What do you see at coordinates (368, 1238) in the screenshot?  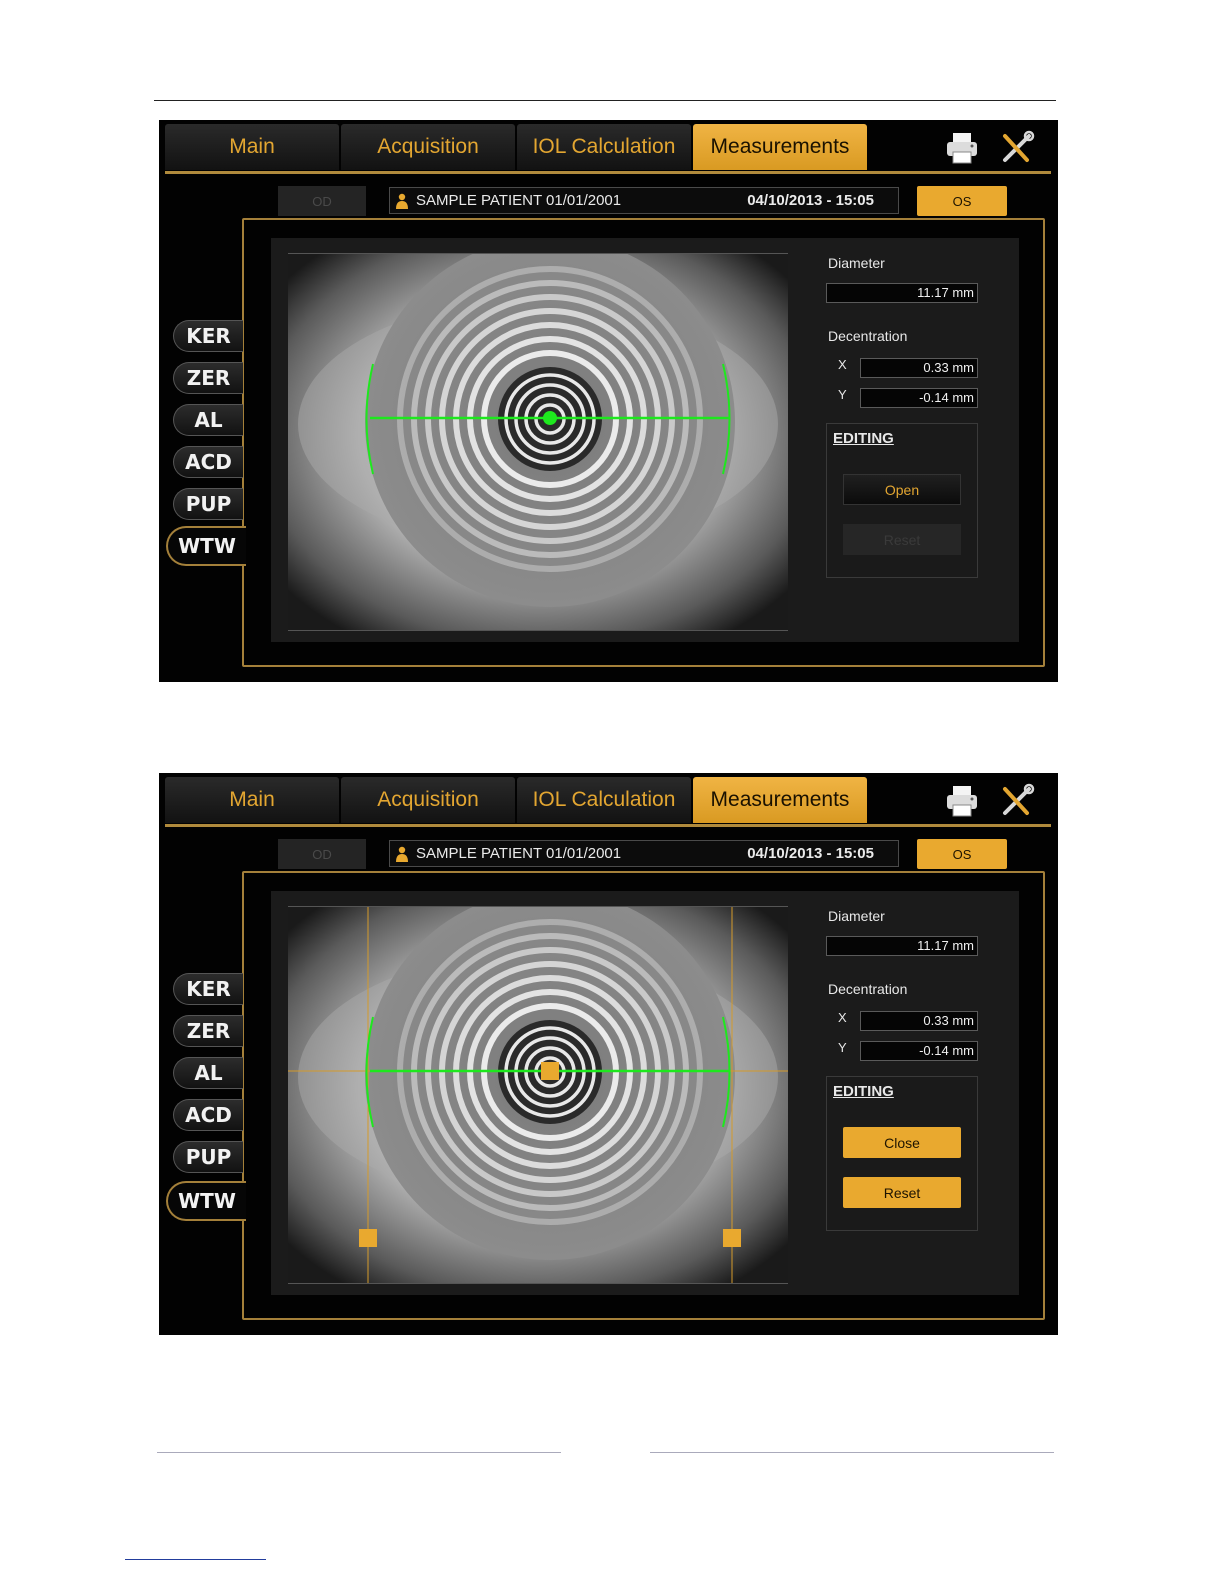 I see `left-edge-handle` at bounding box center [368, 1238].